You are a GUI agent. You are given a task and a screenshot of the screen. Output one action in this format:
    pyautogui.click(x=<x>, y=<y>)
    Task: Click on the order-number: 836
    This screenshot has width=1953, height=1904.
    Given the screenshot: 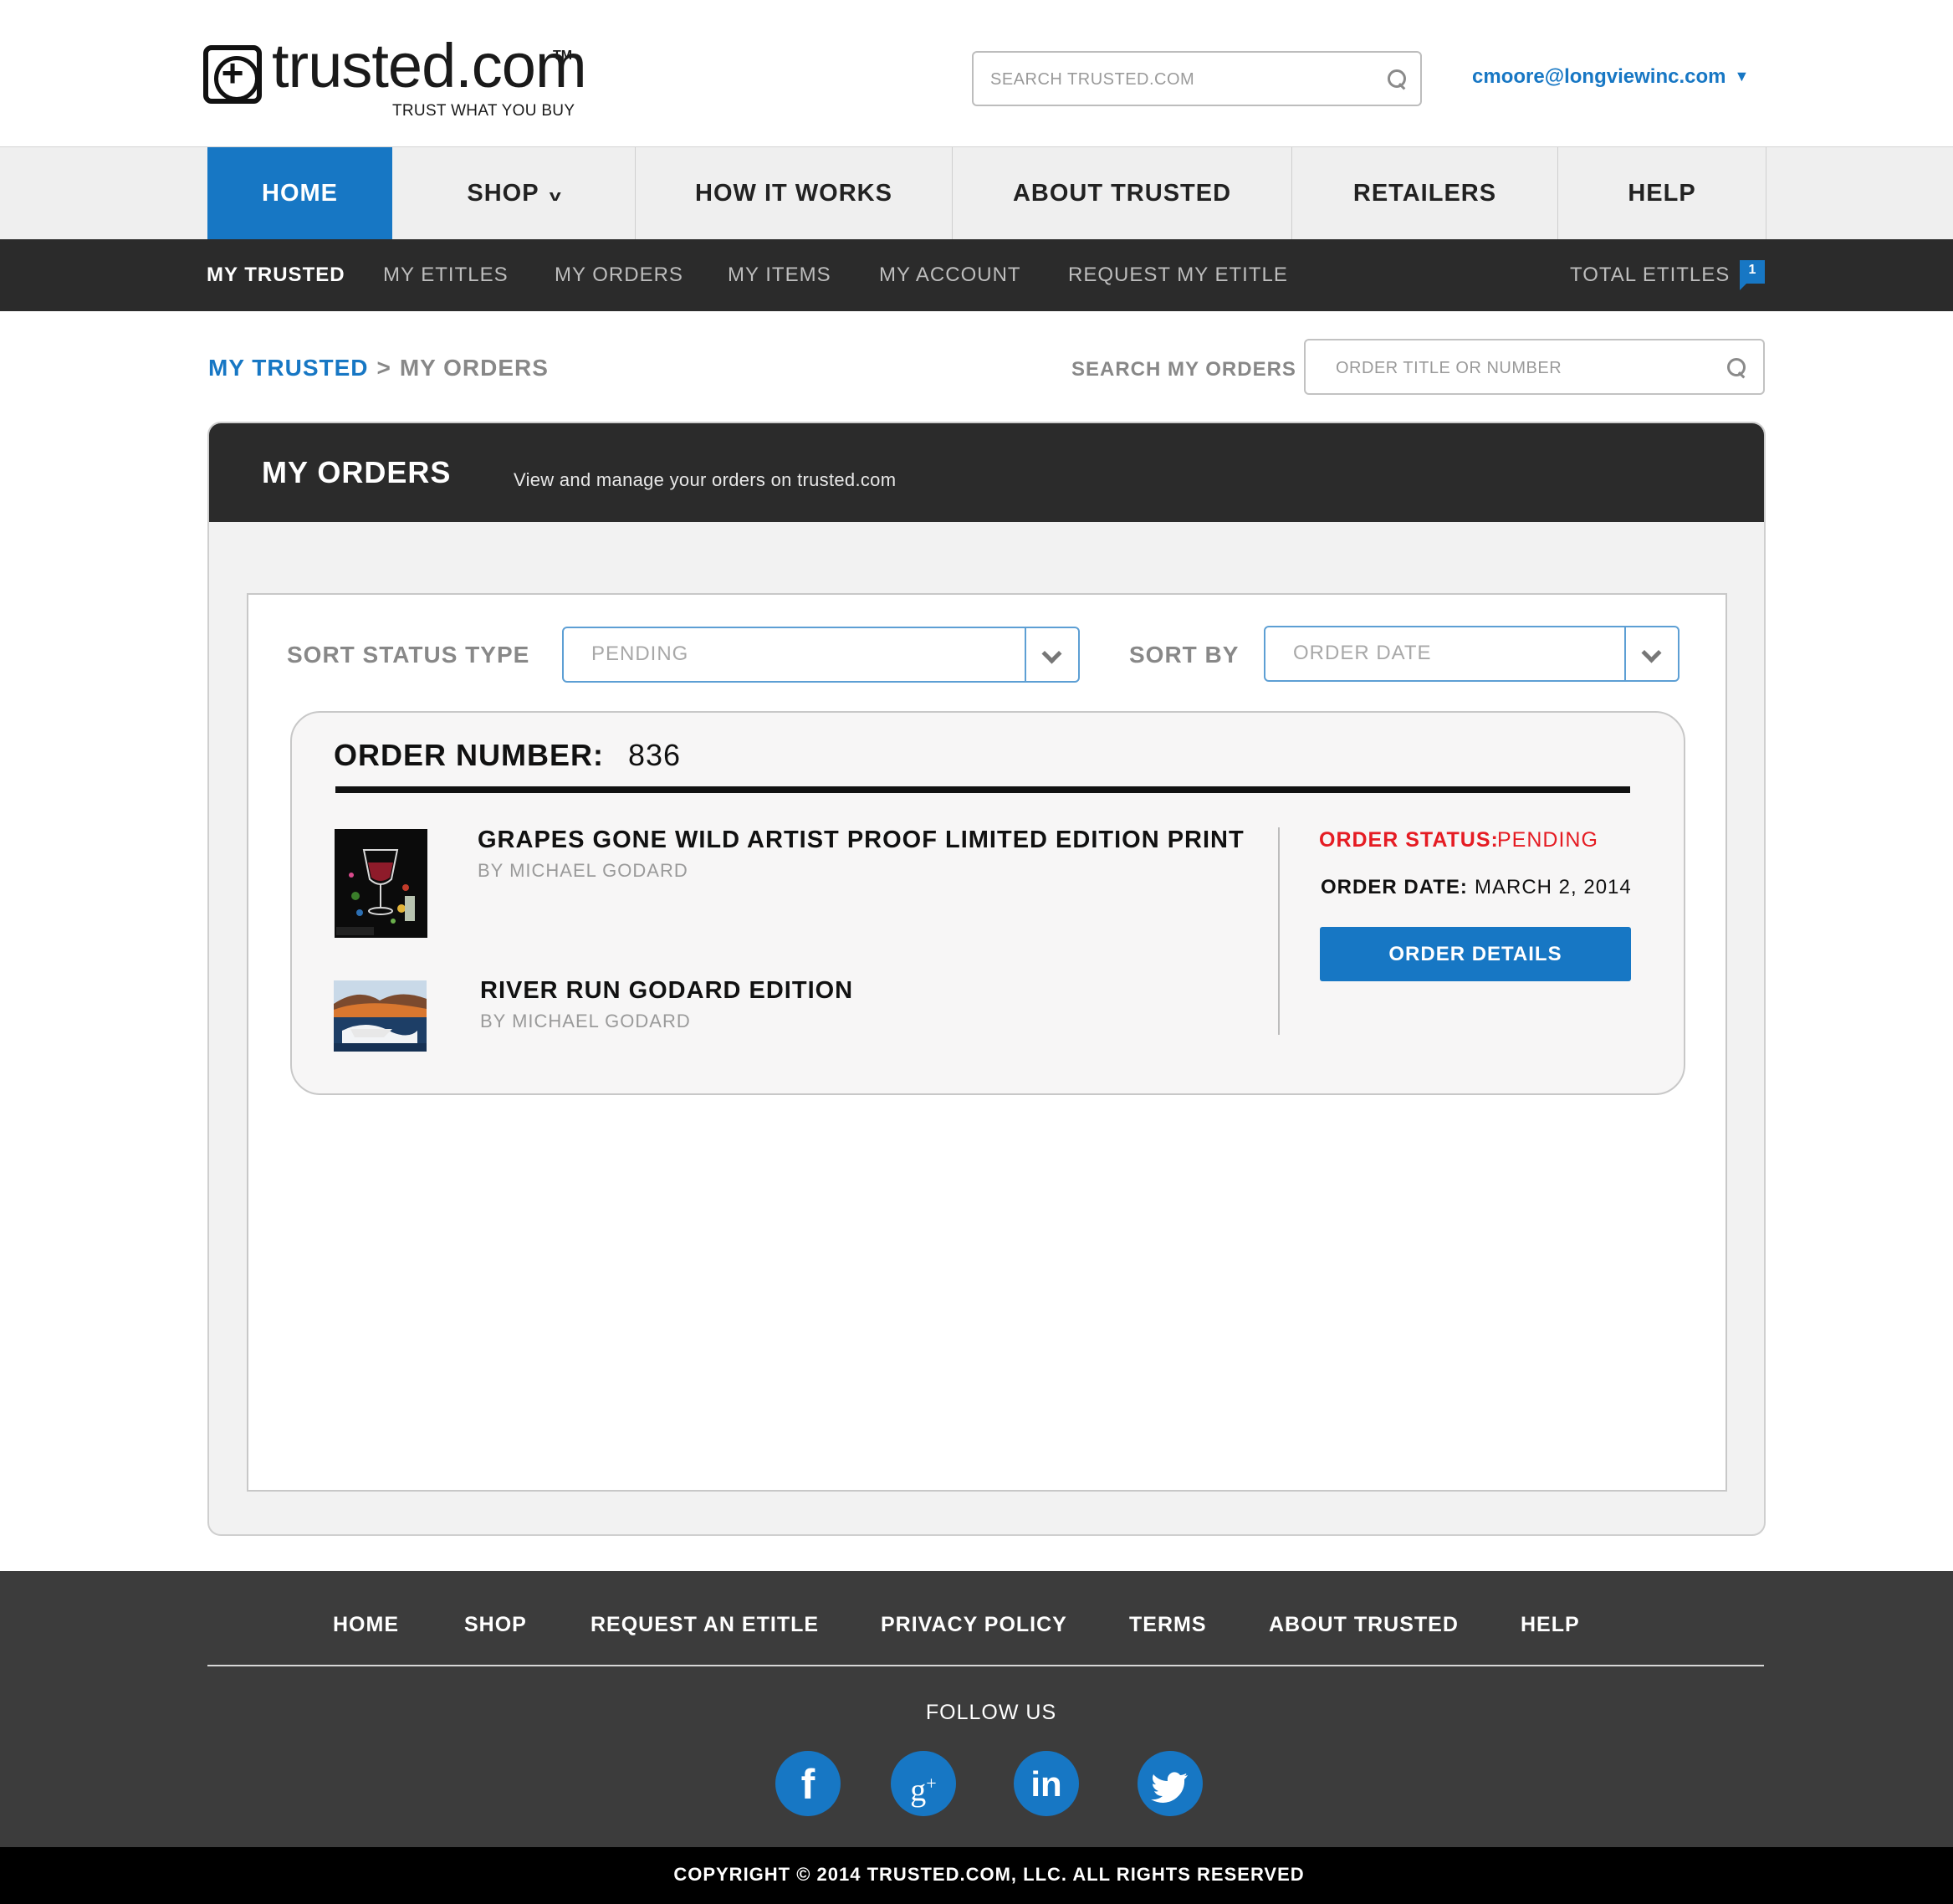 What is the action you would take?
    pyautogui.click(x=655, y=755)
    